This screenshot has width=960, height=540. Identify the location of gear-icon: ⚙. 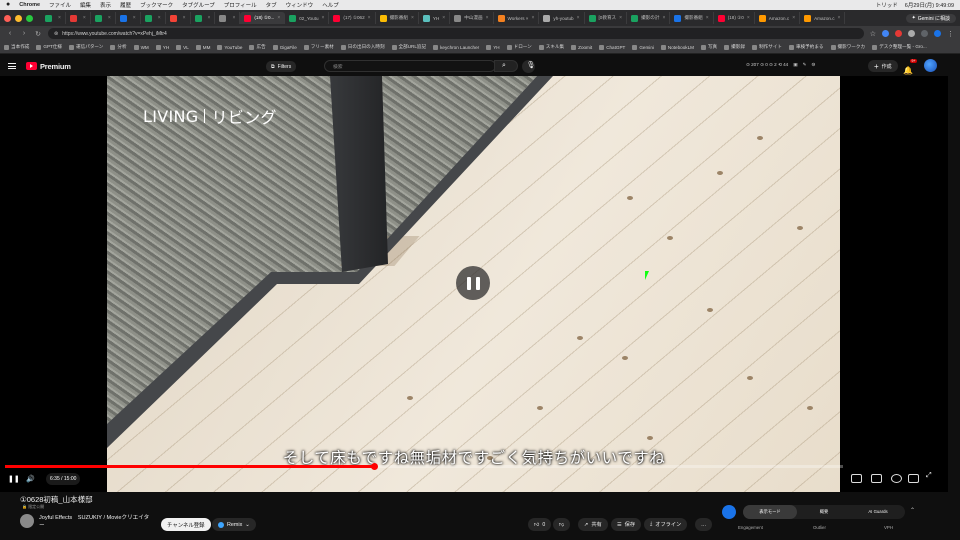
(813, 65).